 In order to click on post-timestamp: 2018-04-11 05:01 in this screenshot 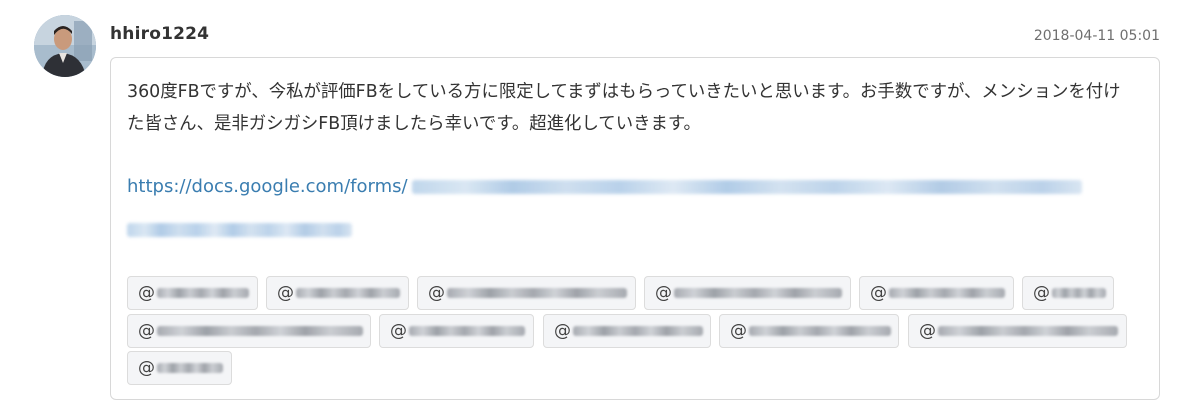, I will do `click(1096, 36)`.